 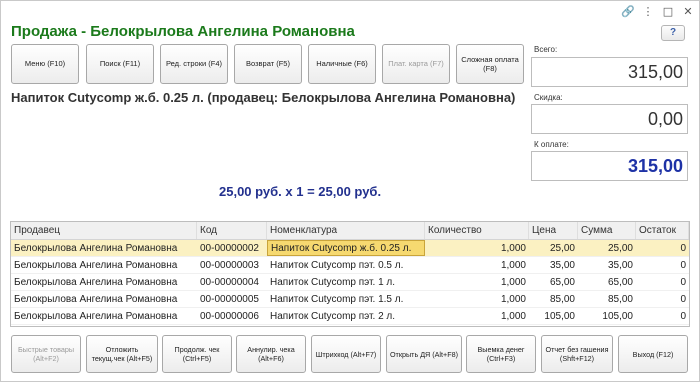 I want to click on cell-sum: 25,00, so click(x=620, y=248).